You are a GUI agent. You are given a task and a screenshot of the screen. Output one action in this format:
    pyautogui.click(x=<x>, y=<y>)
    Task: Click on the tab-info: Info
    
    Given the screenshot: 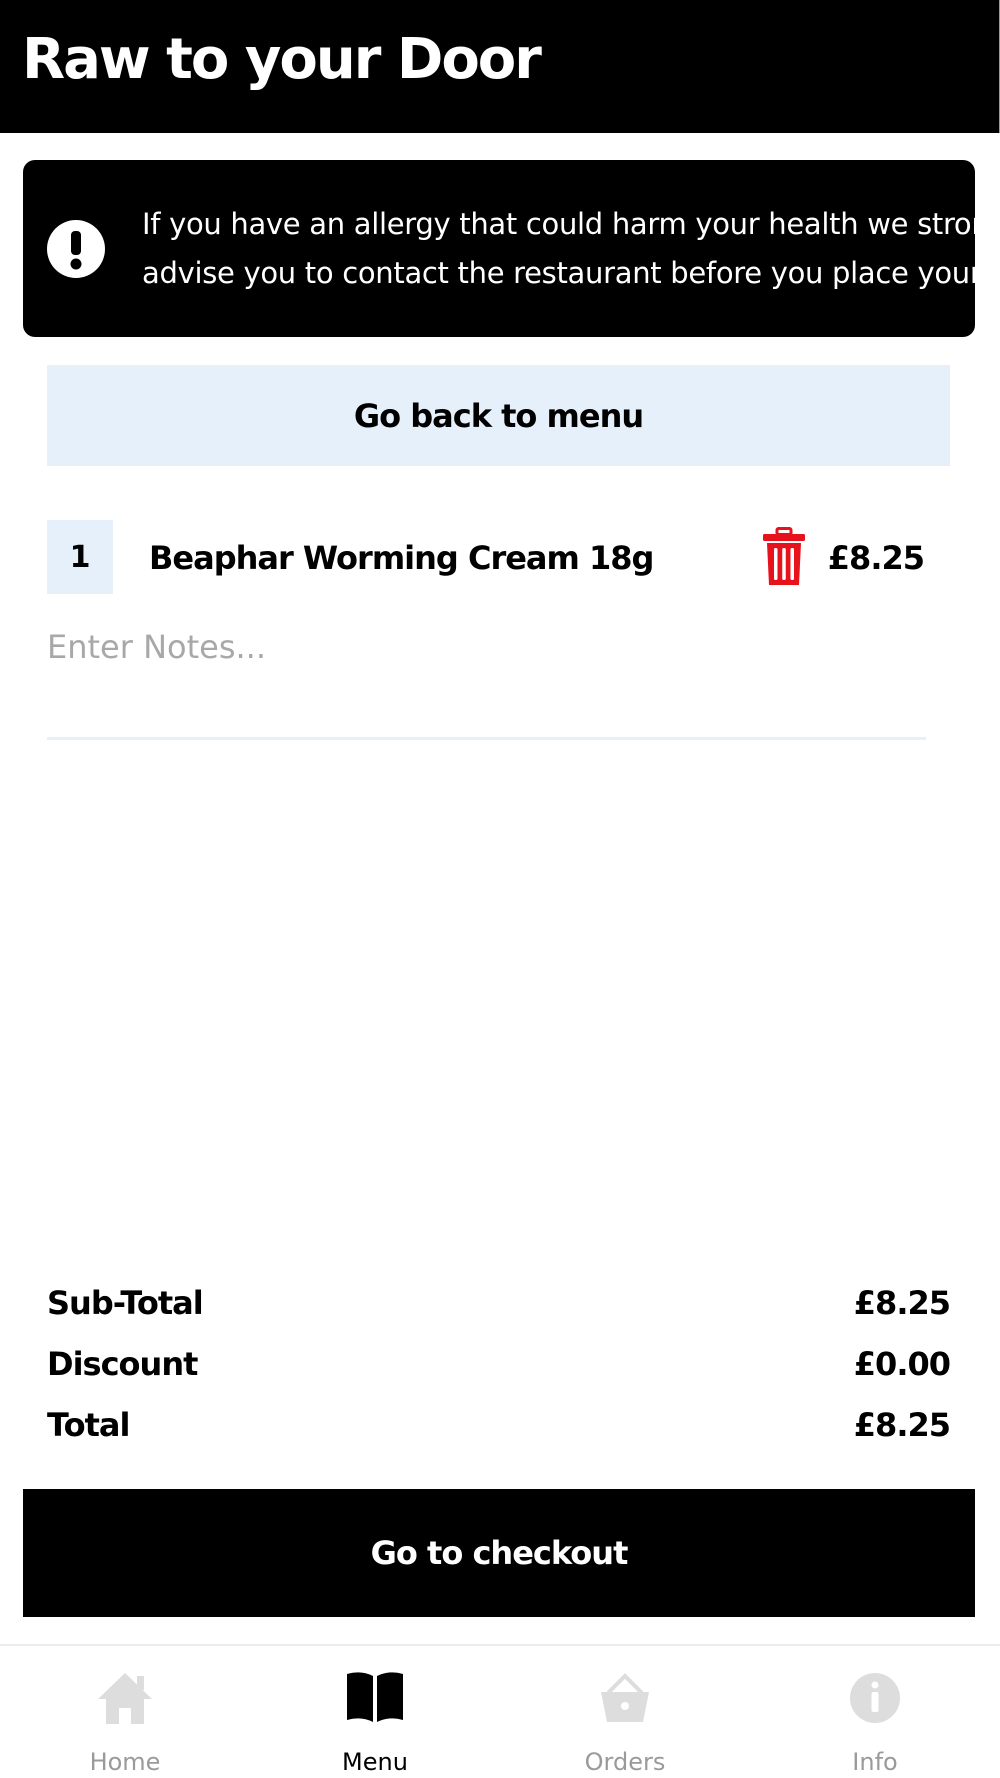 What is the action you would take?
    pyautogui.click(x=875, y=1712)
    